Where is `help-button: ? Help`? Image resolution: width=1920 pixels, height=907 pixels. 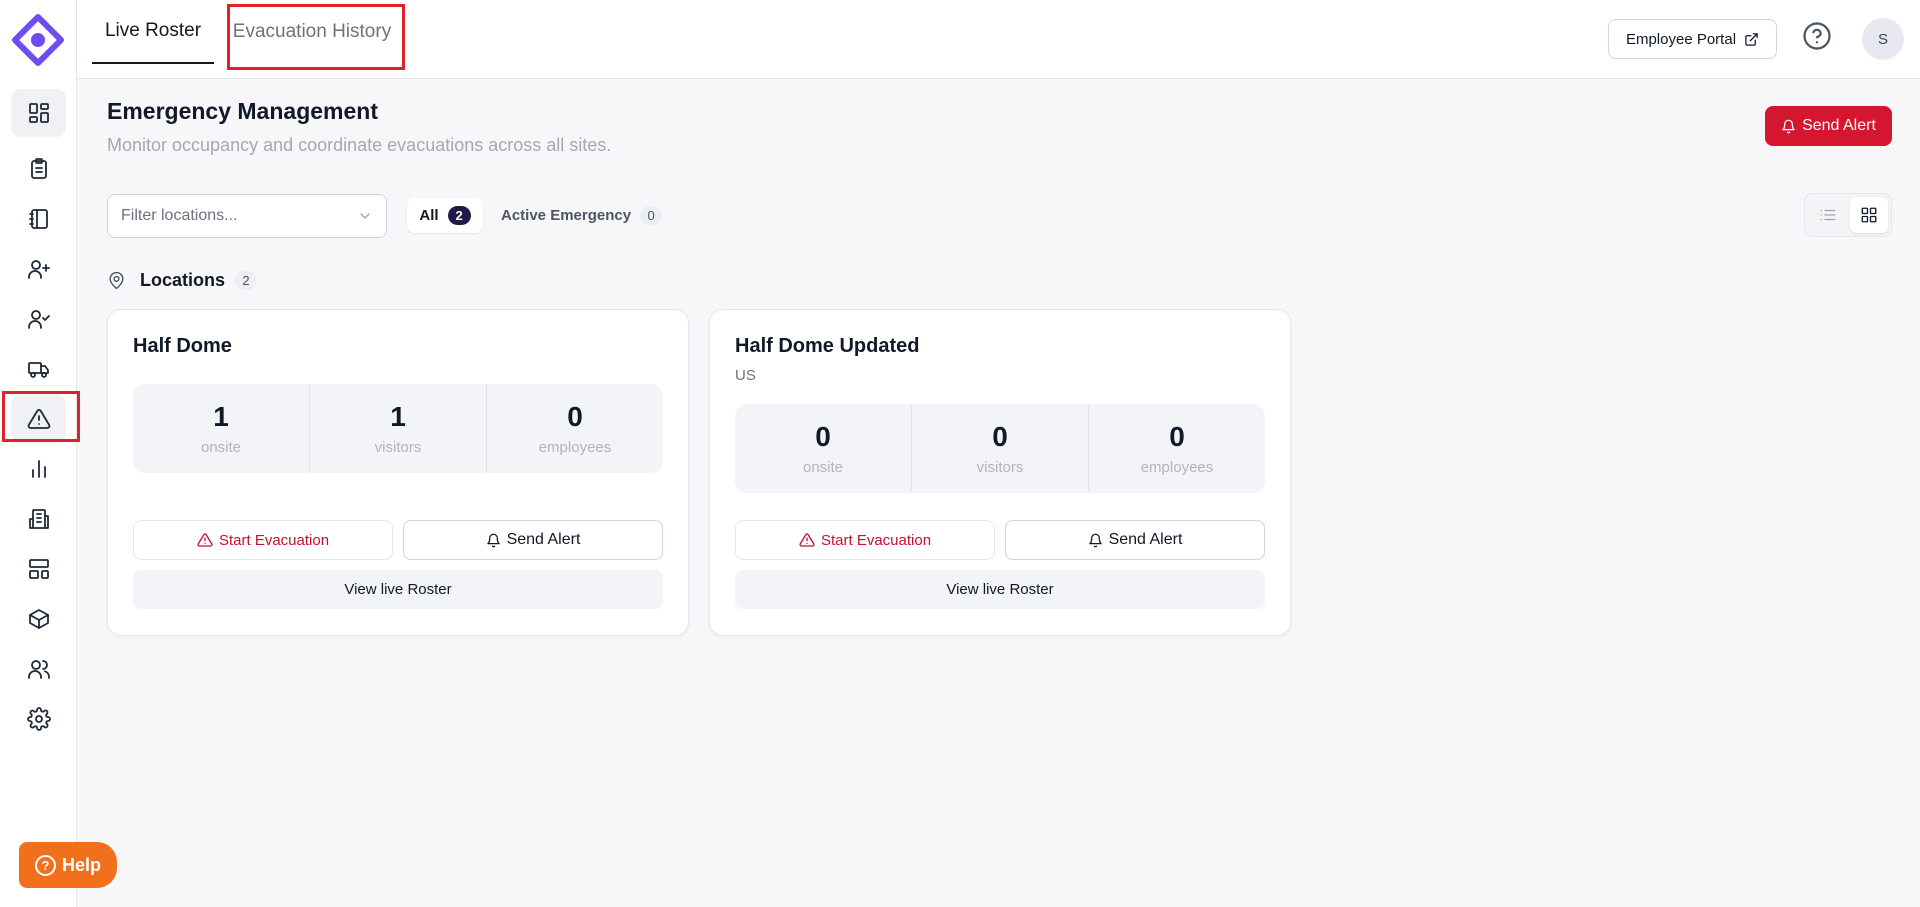 help-button: ? Help is located at coordinates (68, 865).